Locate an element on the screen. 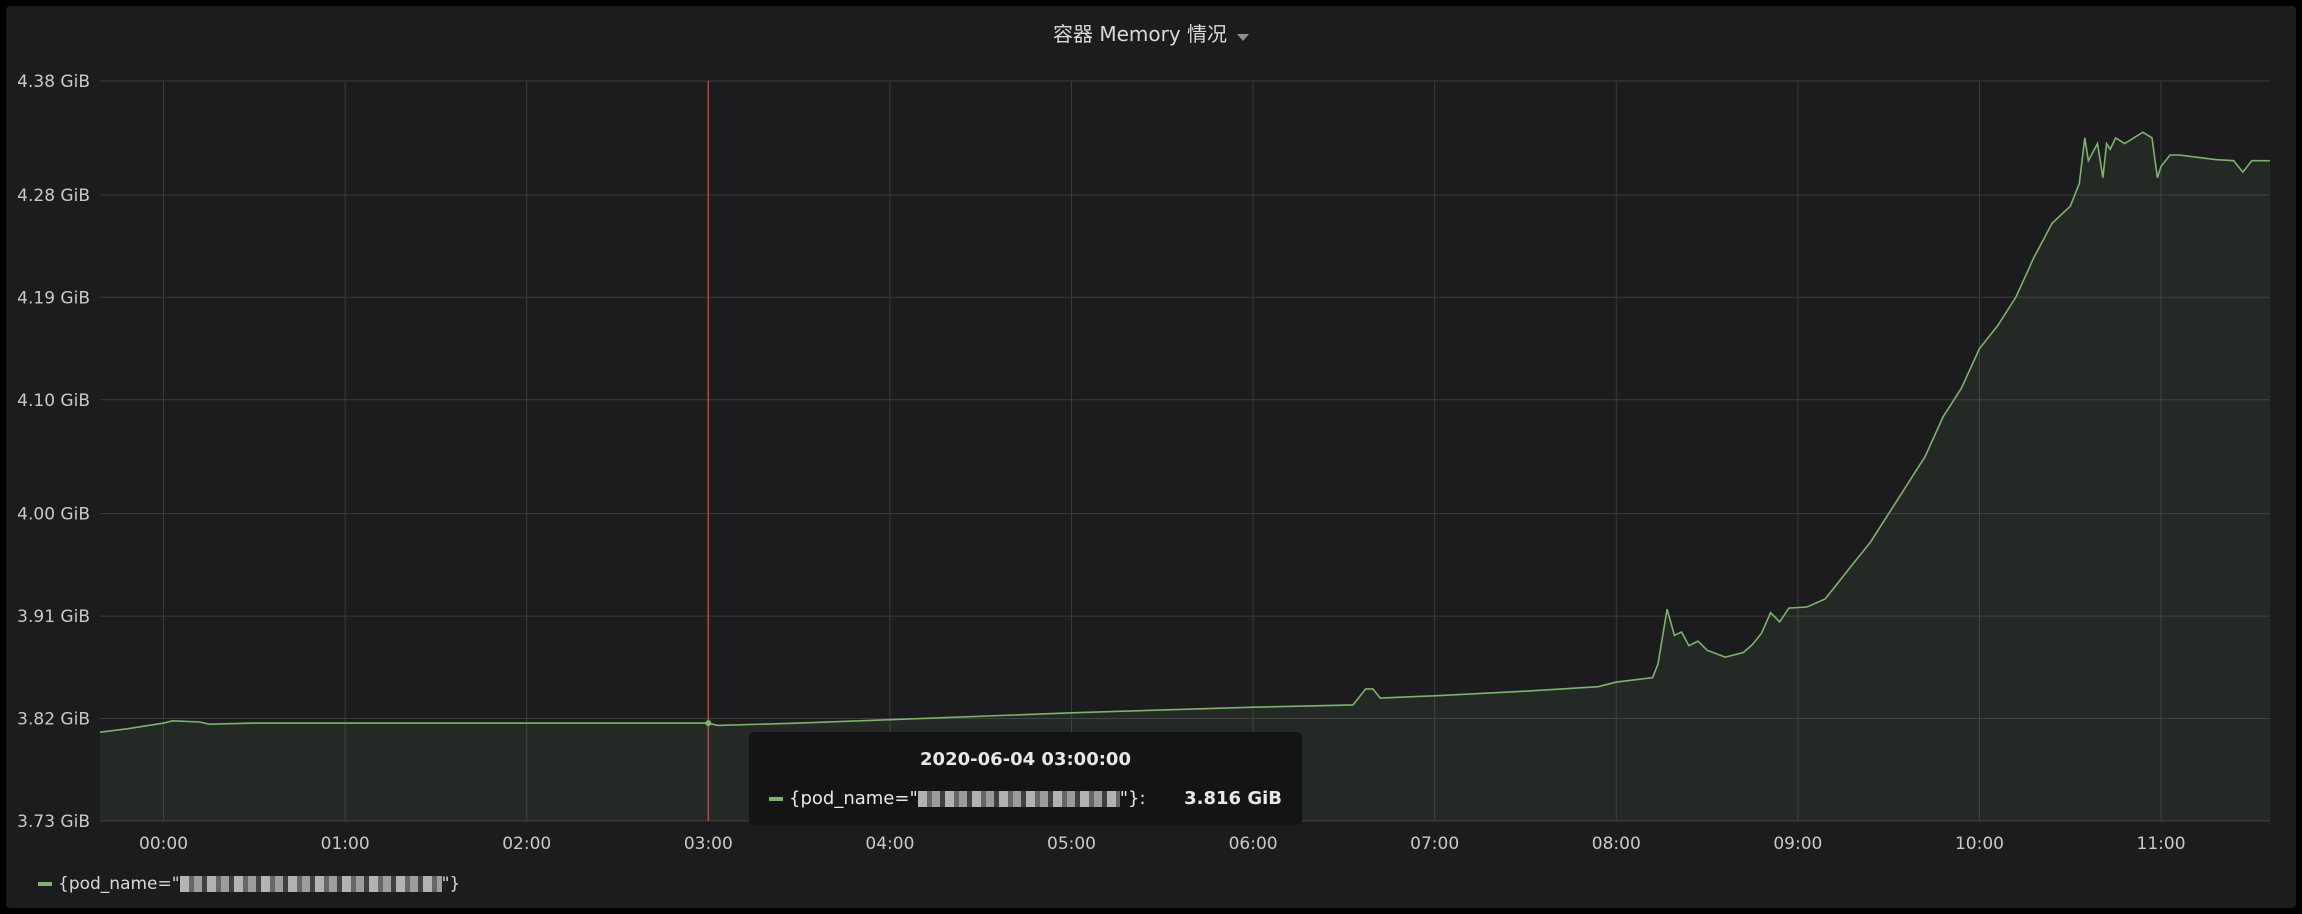 This screenshot has height=914, width=2302. x-tick-label: 09:00 is located at coordinates (1797, 844).